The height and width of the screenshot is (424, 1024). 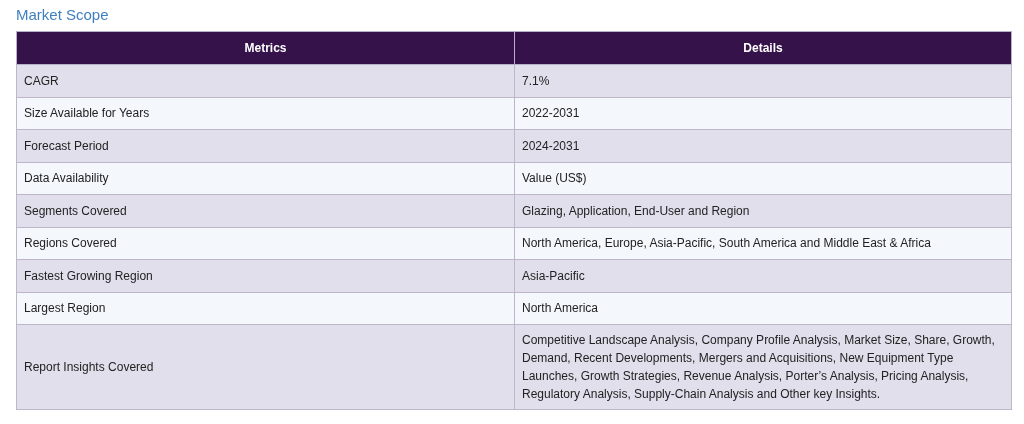 What do you see at coordinates (265, 243) in the screenshot?
I see `table-cell: Regions Covered` at bounding box center [265, 243].